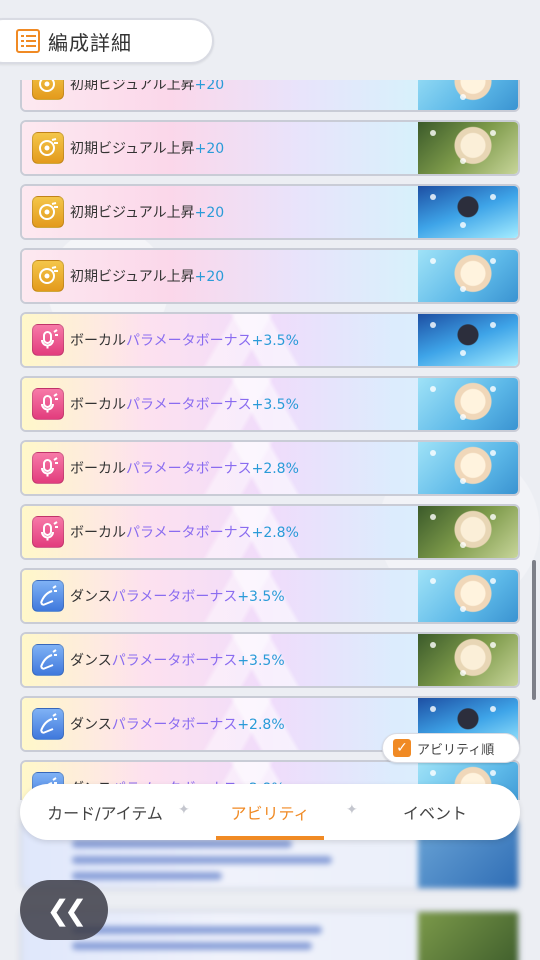 Image resolution: width=540 pixels, height=960 pixels. Describe the element at coordinates (456, 750) in the screenshot. I see `sort-label: アビリティ順` at that location.